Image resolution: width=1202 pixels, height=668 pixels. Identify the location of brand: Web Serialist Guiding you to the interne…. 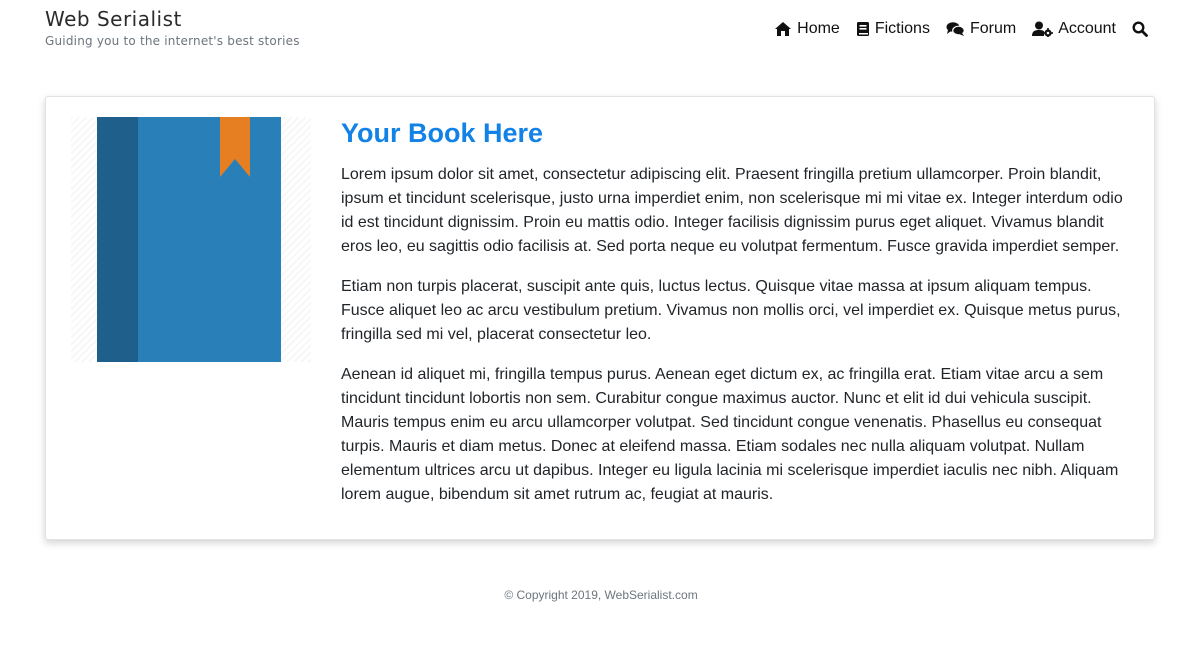
(172, 27).